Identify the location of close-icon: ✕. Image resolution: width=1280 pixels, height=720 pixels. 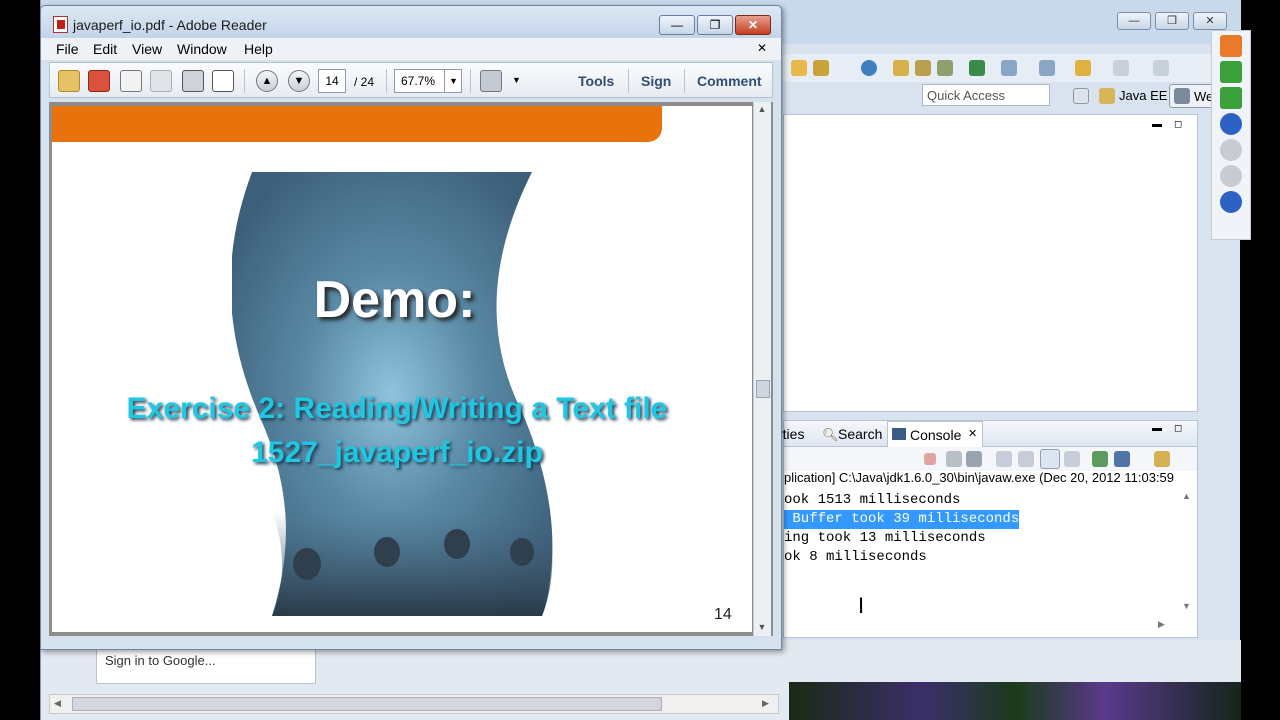
(972, 433).